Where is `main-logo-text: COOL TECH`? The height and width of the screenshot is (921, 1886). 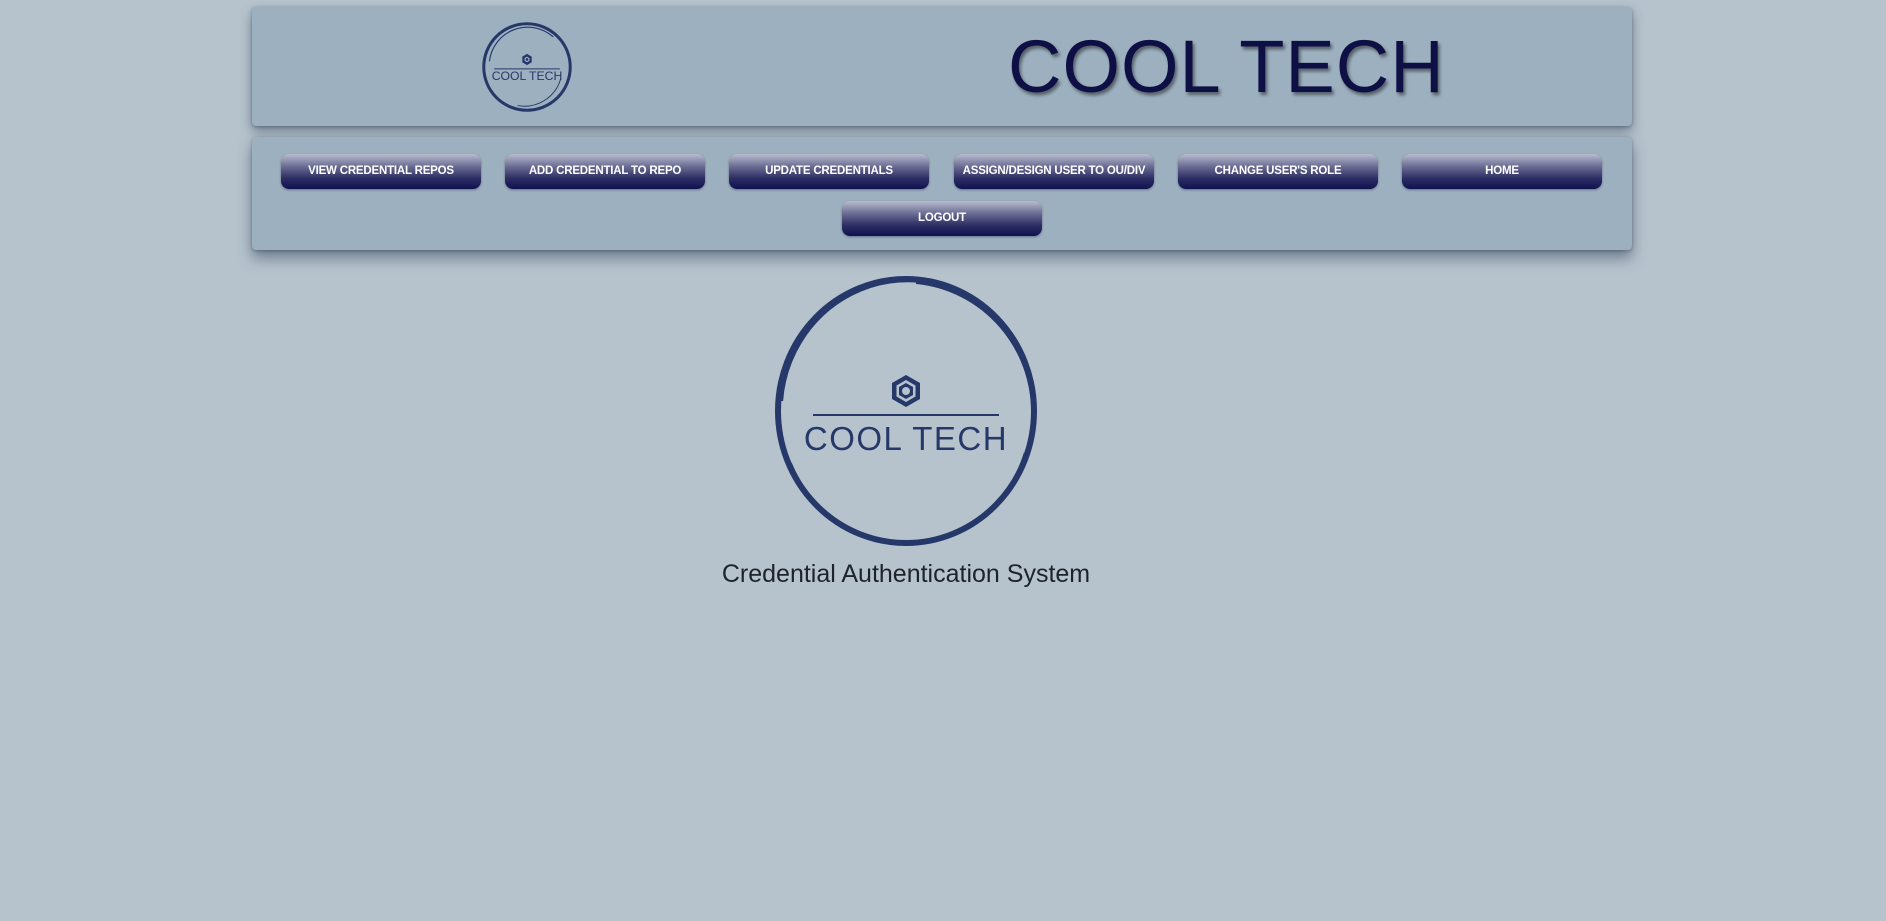 main-logo-text: COOL TECH is located at coordinates (906, 438).